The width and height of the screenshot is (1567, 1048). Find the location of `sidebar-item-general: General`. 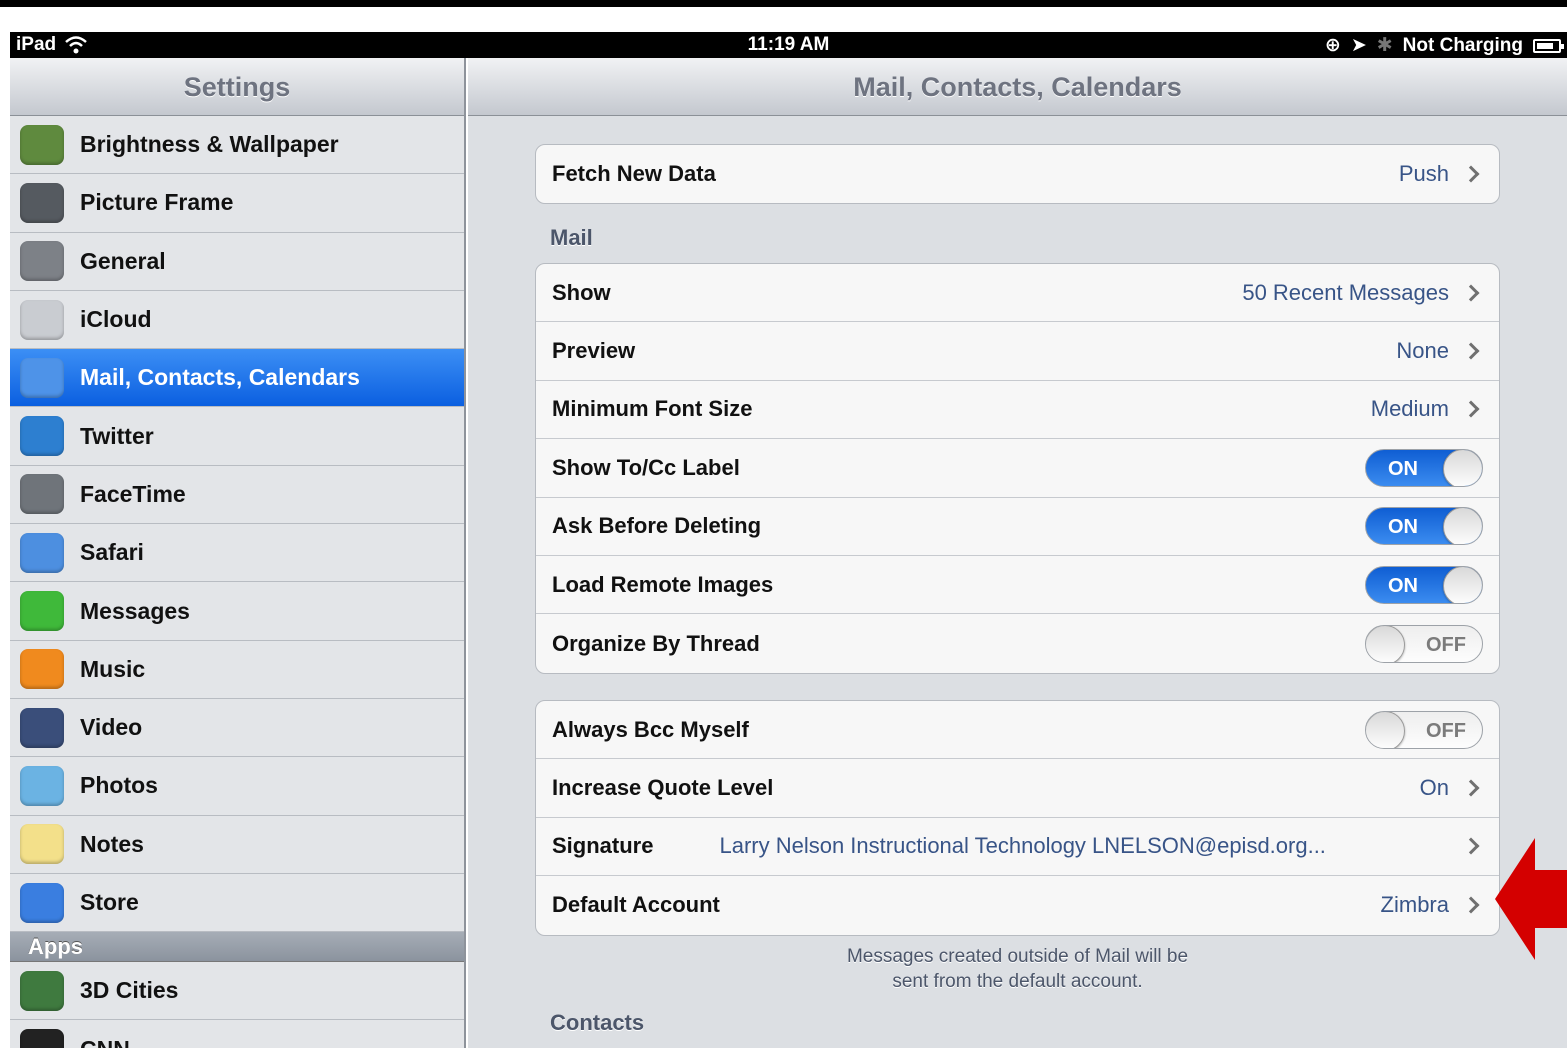

sidebar-item-general: General is located at coordinates (237, 261).